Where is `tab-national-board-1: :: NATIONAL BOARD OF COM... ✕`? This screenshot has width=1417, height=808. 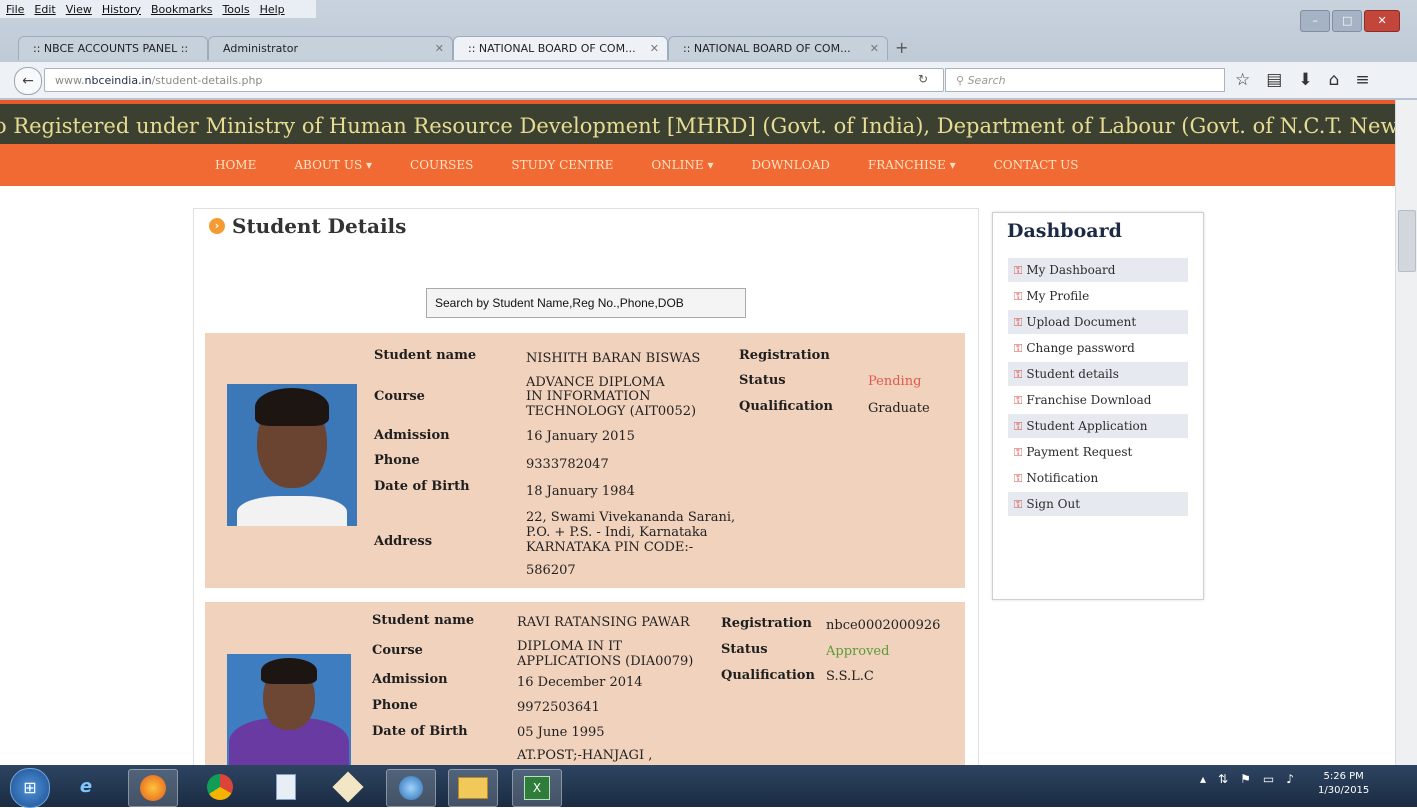 tab-national-board-1: :: NATIONAL BOARD OF COM... ✕ is located at coordinates (560, 48).